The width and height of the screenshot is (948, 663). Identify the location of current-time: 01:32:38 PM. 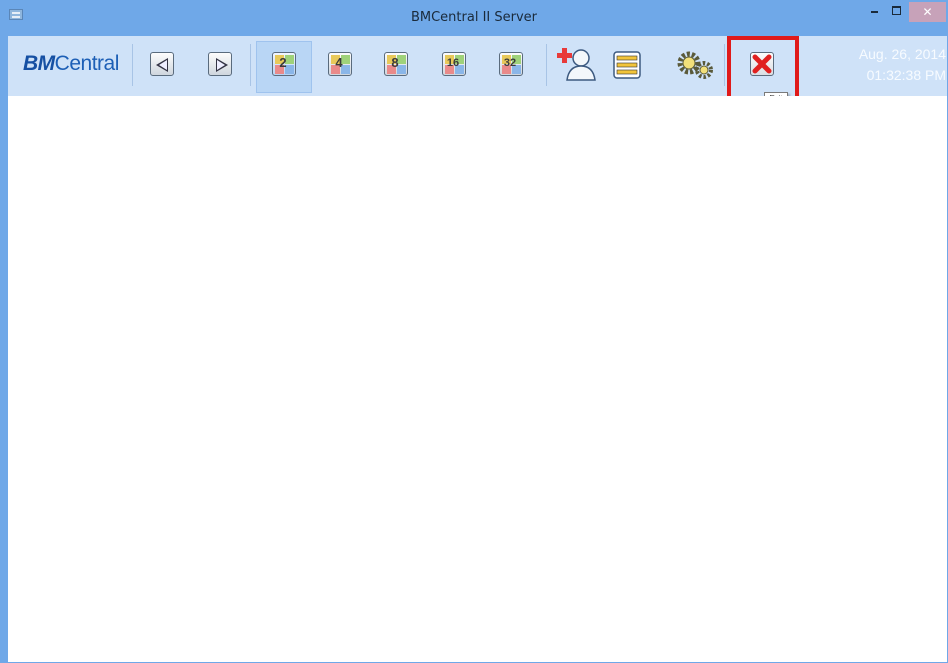
(906, 75).